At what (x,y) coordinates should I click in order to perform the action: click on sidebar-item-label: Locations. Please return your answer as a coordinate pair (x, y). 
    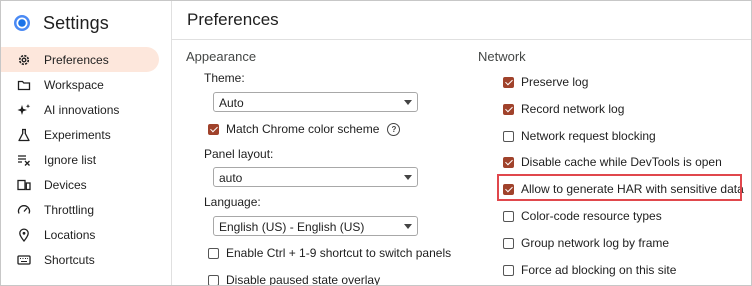
    Looking at the image, I should click on (70, 234).